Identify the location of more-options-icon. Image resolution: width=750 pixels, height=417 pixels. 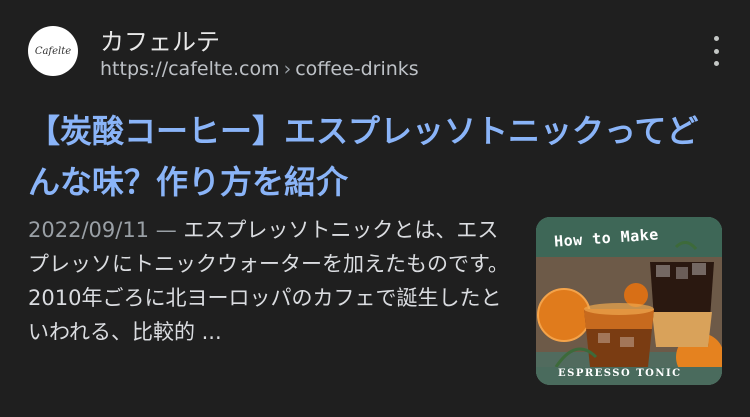
(716, 51).